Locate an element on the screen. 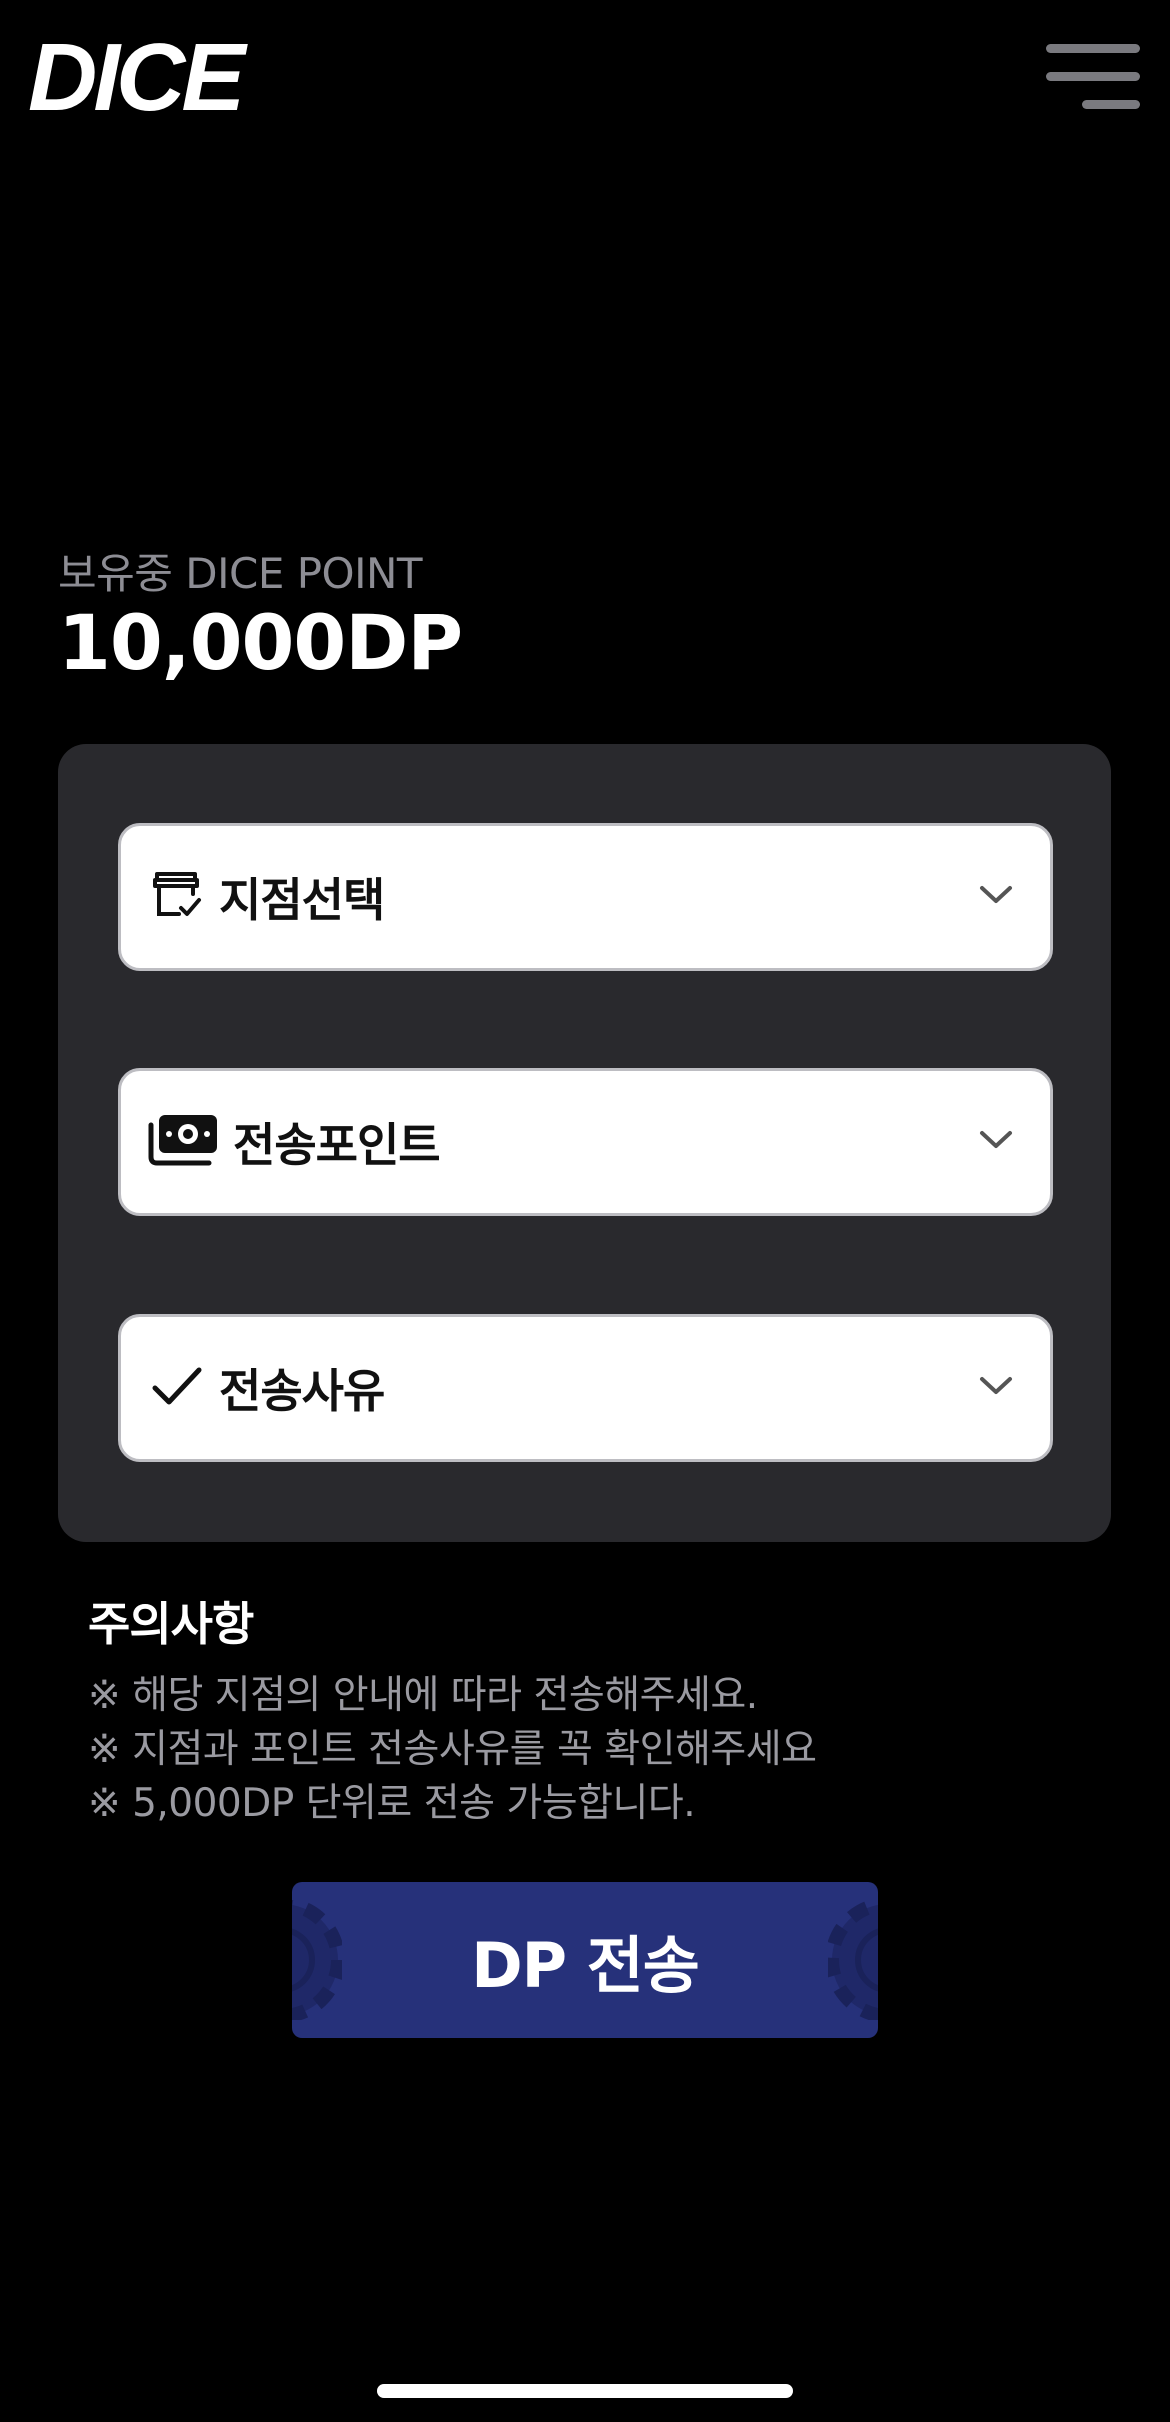 The width and height of the screenshot is (1170, 2422). notice-line: ※ 지점과 포인트 전송사유를 꼭 확인해주세요 is located at coordinates (452, 1749).